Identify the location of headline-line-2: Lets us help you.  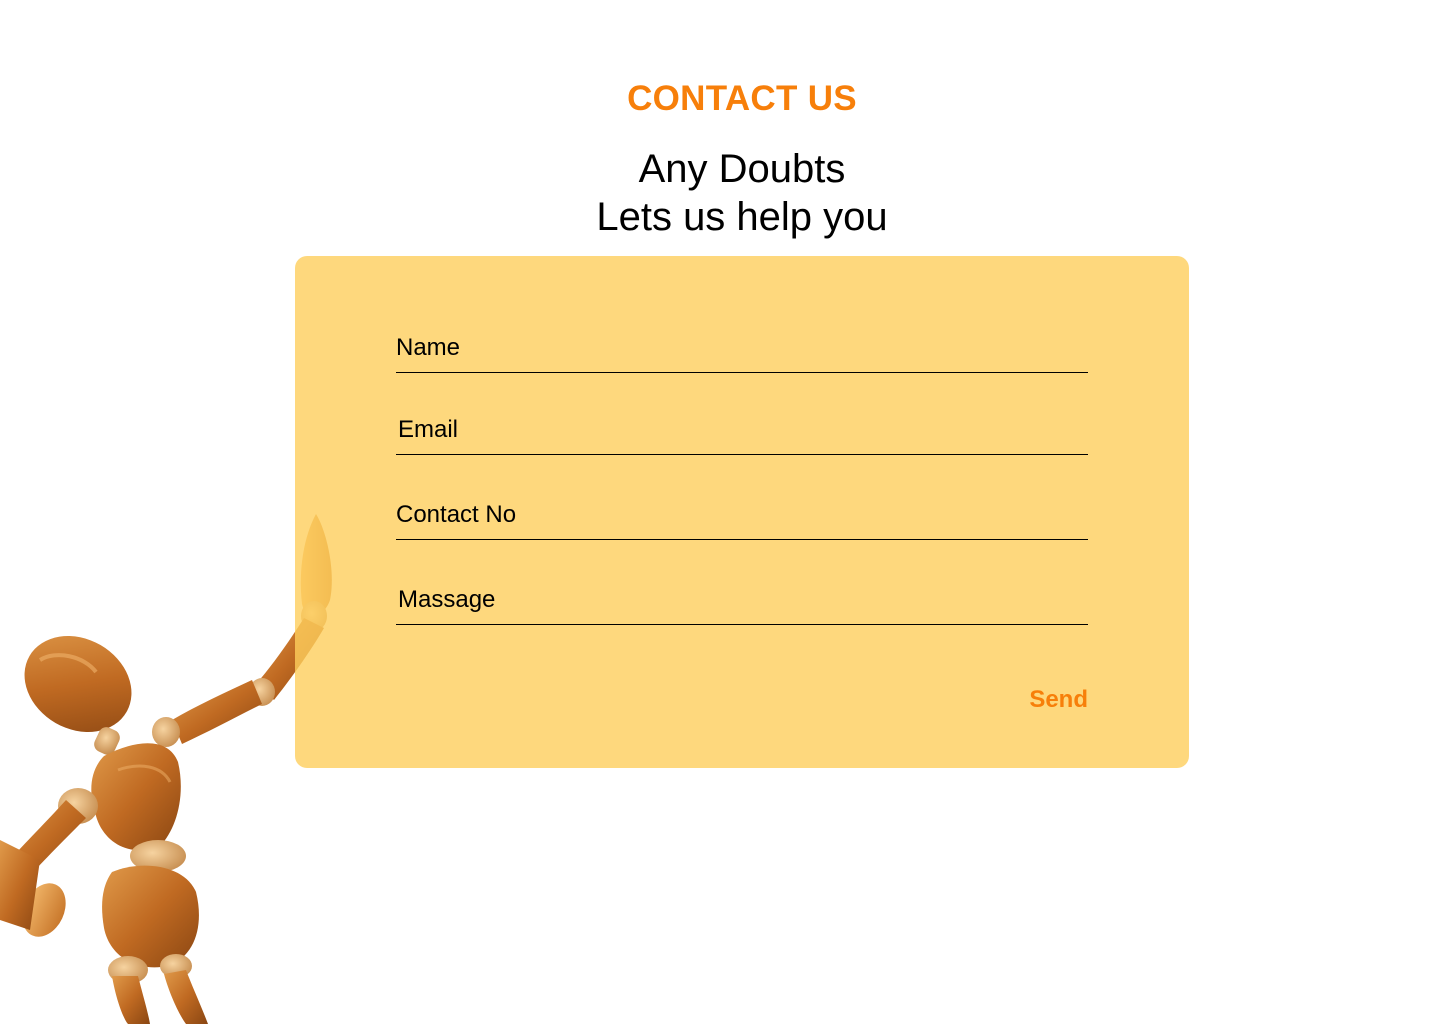
(742, 217).